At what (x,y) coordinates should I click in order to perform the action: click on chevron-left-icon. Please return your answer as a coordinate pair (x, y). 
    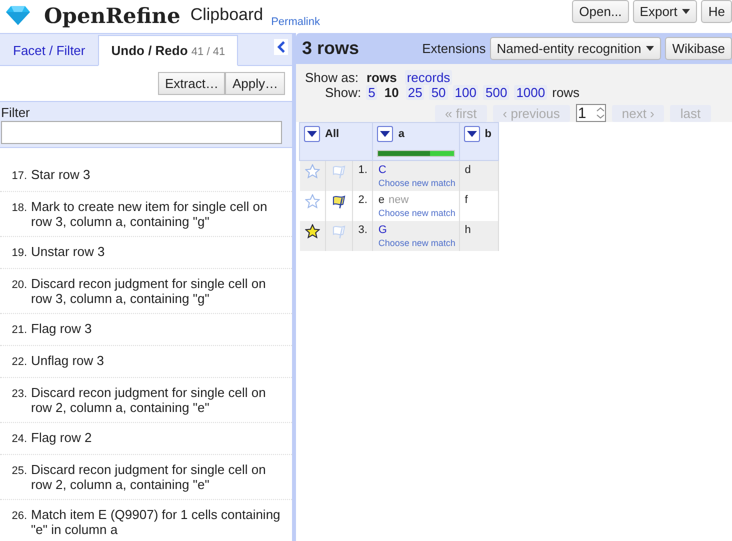
    Looking at the image, I should click on (281, 47).